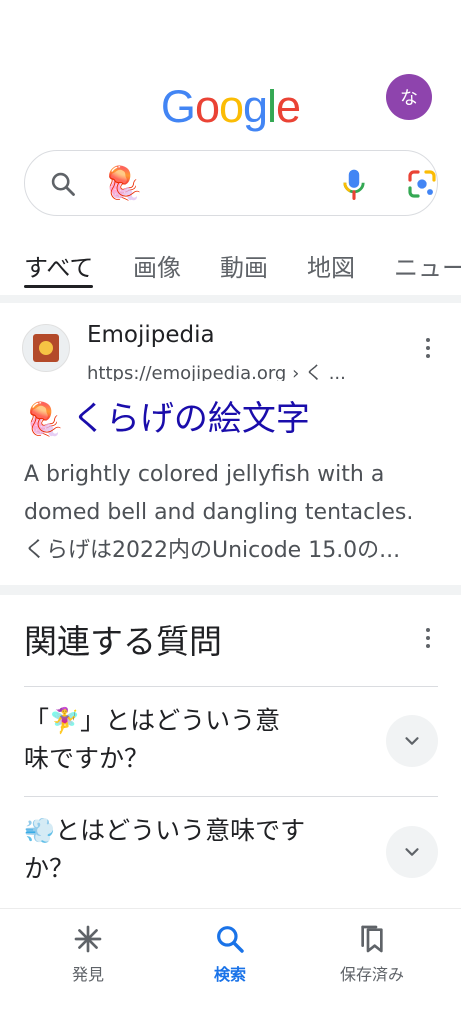  I want to click on emojipedia-logo-icon, so click(46, 348).